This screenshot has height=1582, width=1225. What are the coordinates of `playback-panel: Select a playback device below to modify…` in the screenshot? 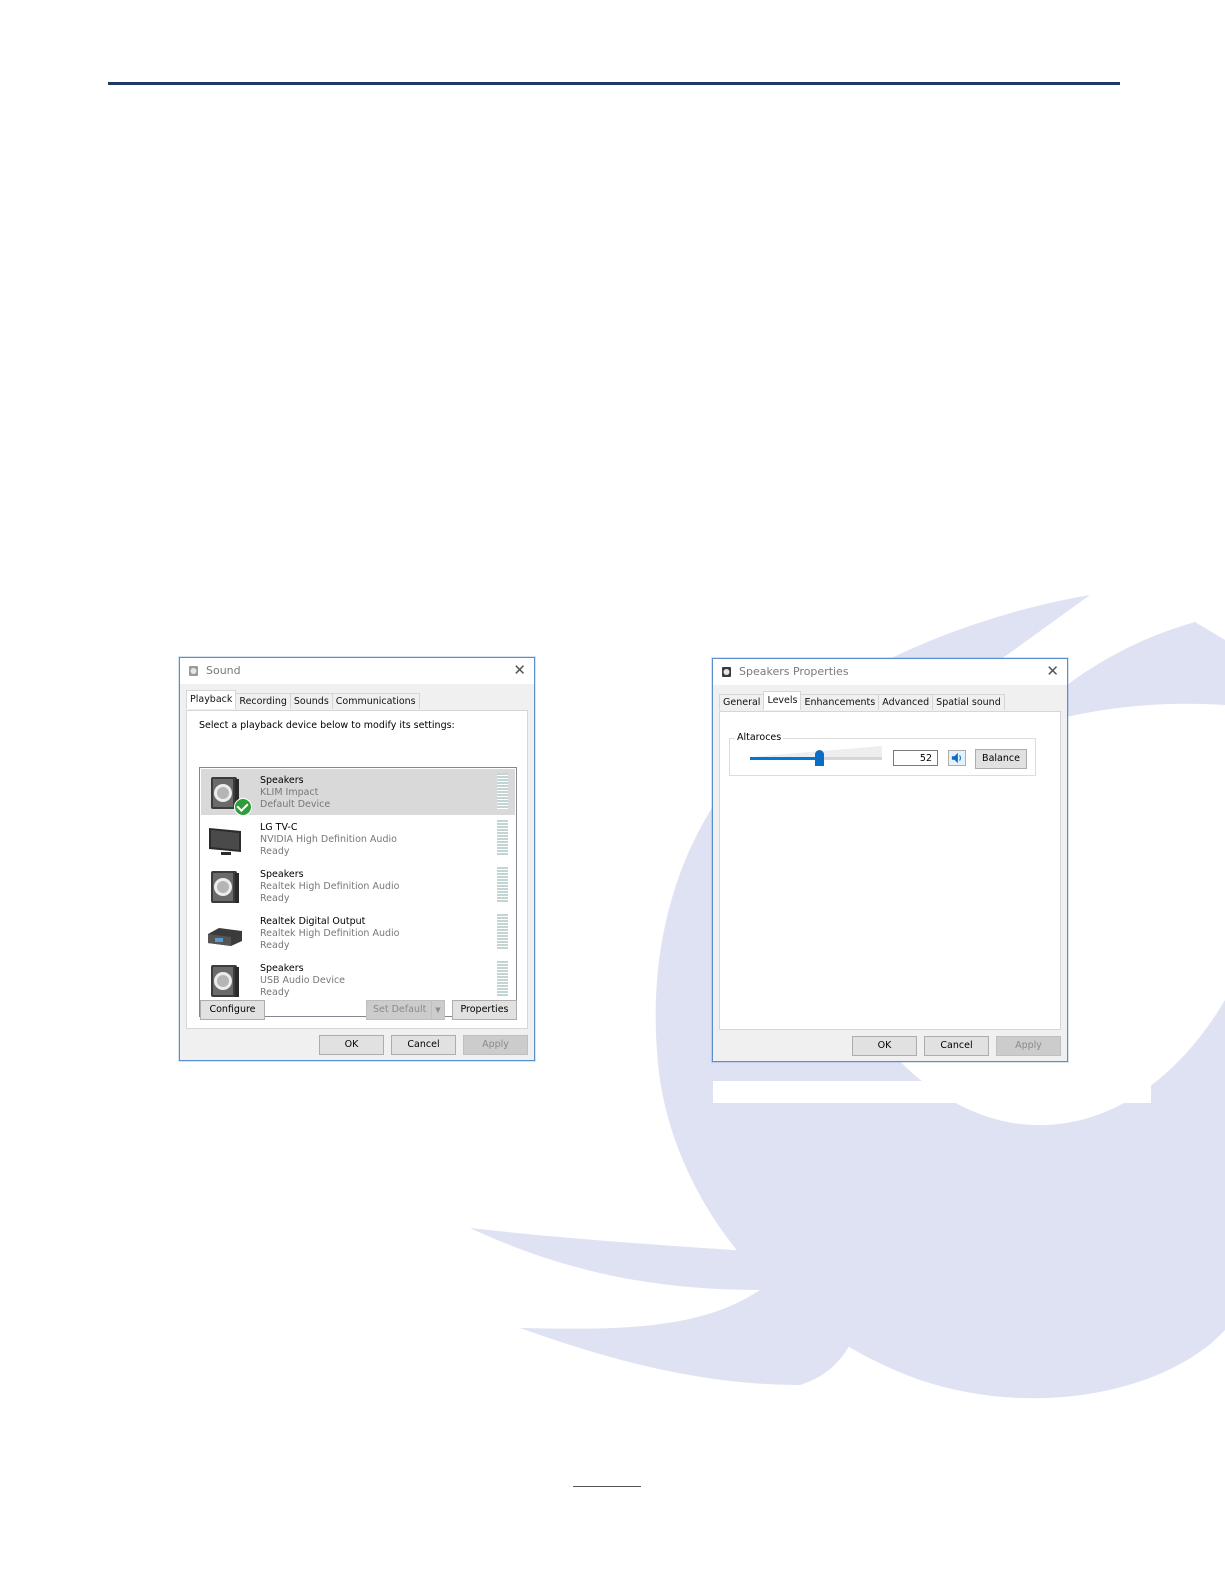 It's located at (357, 869).